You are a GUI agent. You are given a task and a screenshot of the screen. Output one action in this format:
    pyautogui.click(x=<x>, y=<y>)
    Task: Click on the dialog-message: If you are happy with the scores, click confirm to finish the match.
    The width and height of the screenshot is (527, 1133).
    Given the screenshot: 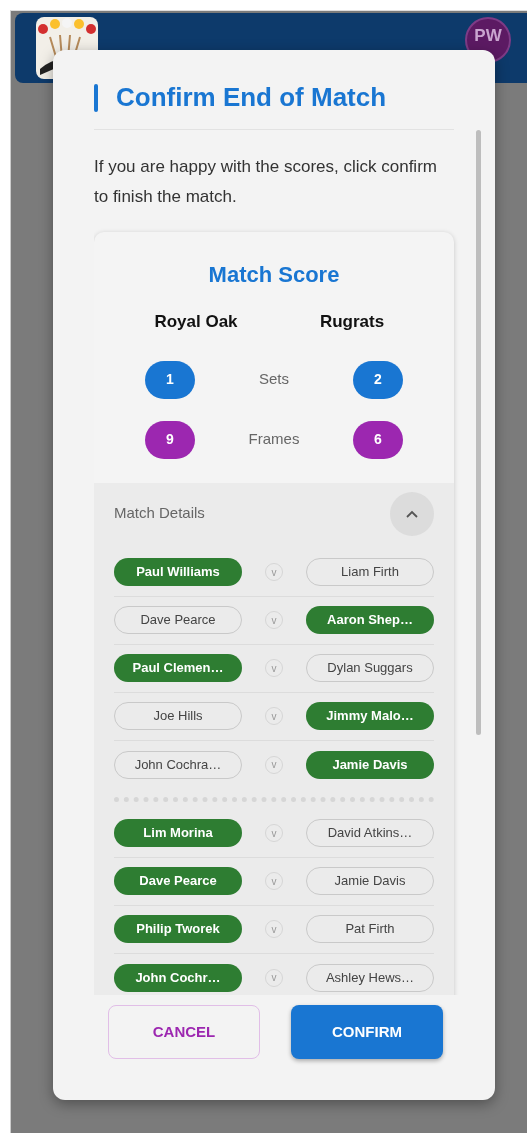 What is the action you would take?
    pyautogui.click(x=266, y=182)
    